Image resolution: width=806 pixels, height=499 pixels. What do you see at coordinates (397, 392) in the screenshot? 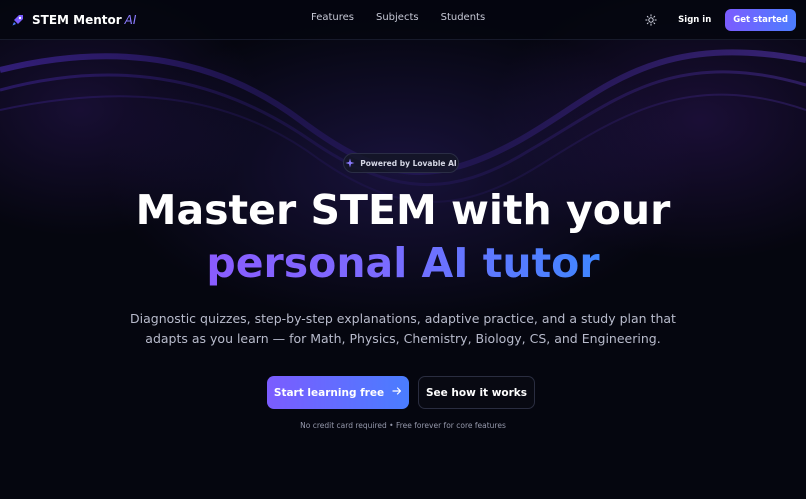
I see `arrow-right-icon` at bounding box center [397, 392].